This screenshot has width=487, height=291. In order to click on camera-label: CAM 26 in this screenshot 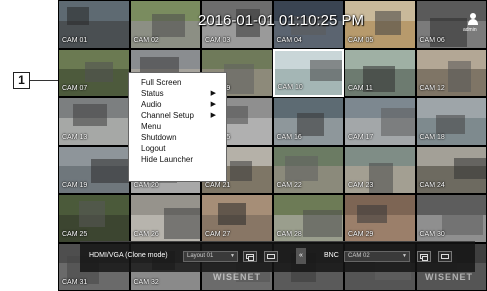, I will do `click(146, 234)`.